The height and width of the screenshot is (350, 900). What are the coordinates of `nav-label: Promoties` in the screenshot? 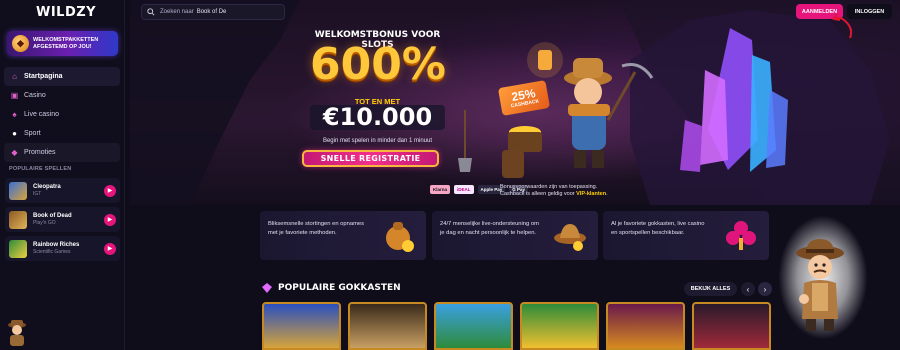 It's located at (40, 152).